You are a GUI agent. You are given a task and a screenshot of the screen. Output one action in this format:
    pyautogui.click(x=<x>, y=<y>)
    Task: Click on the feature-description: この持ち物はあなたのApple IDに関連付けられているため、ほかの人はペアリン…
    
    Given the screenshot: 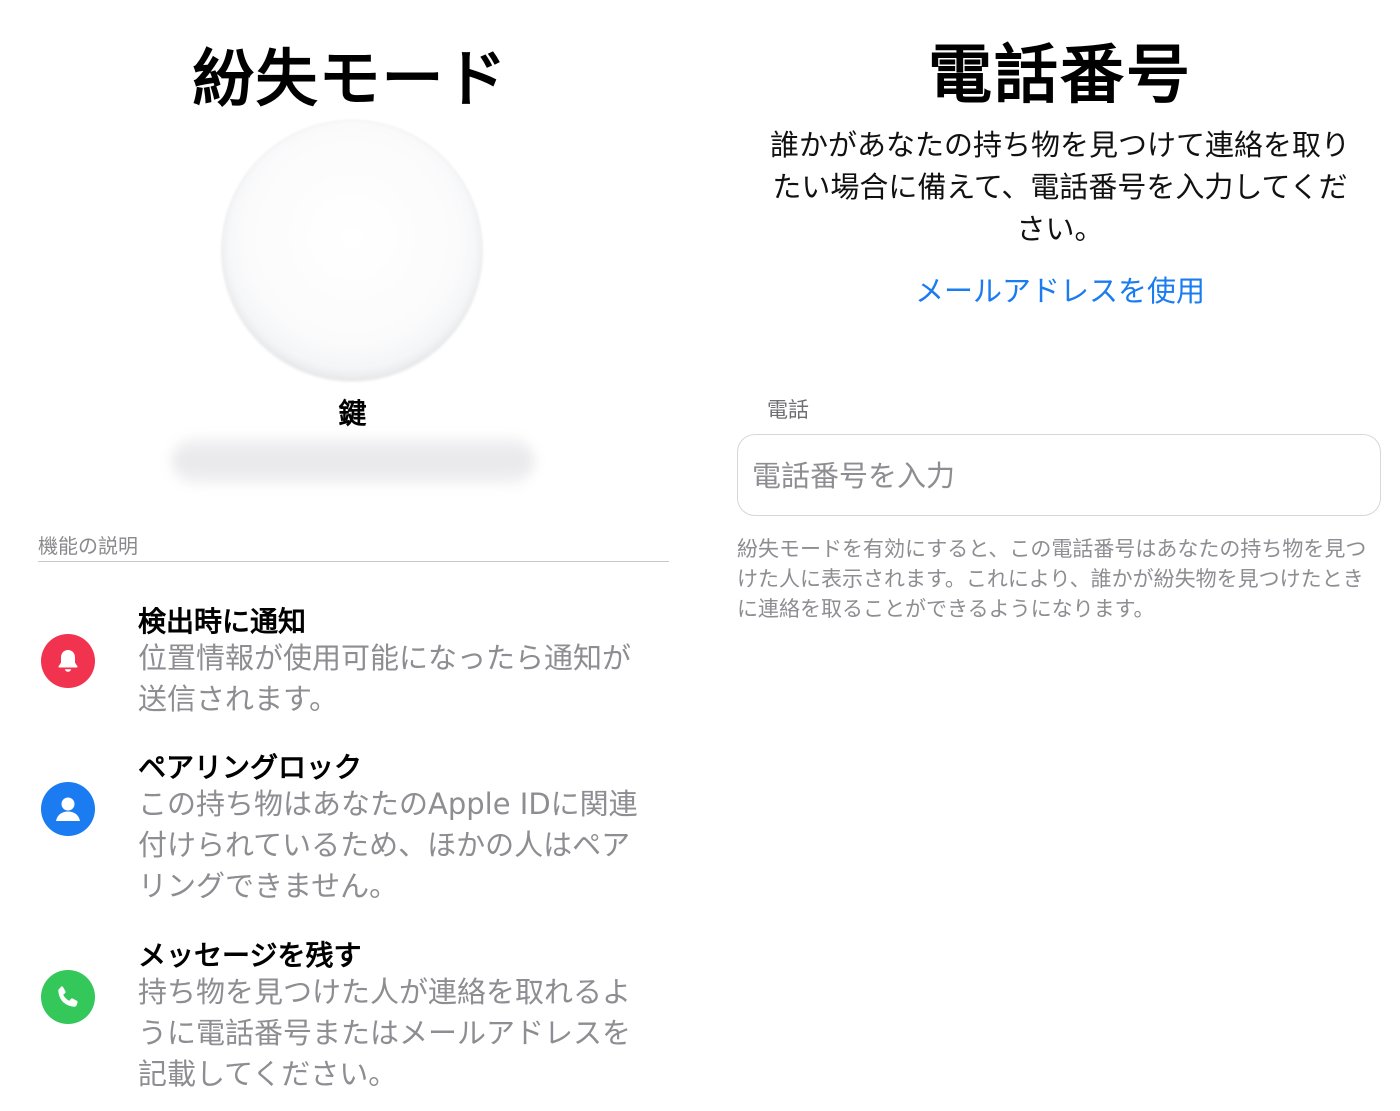 What is the action you would take?
    pyautogui.click(x=388, y=845)
    